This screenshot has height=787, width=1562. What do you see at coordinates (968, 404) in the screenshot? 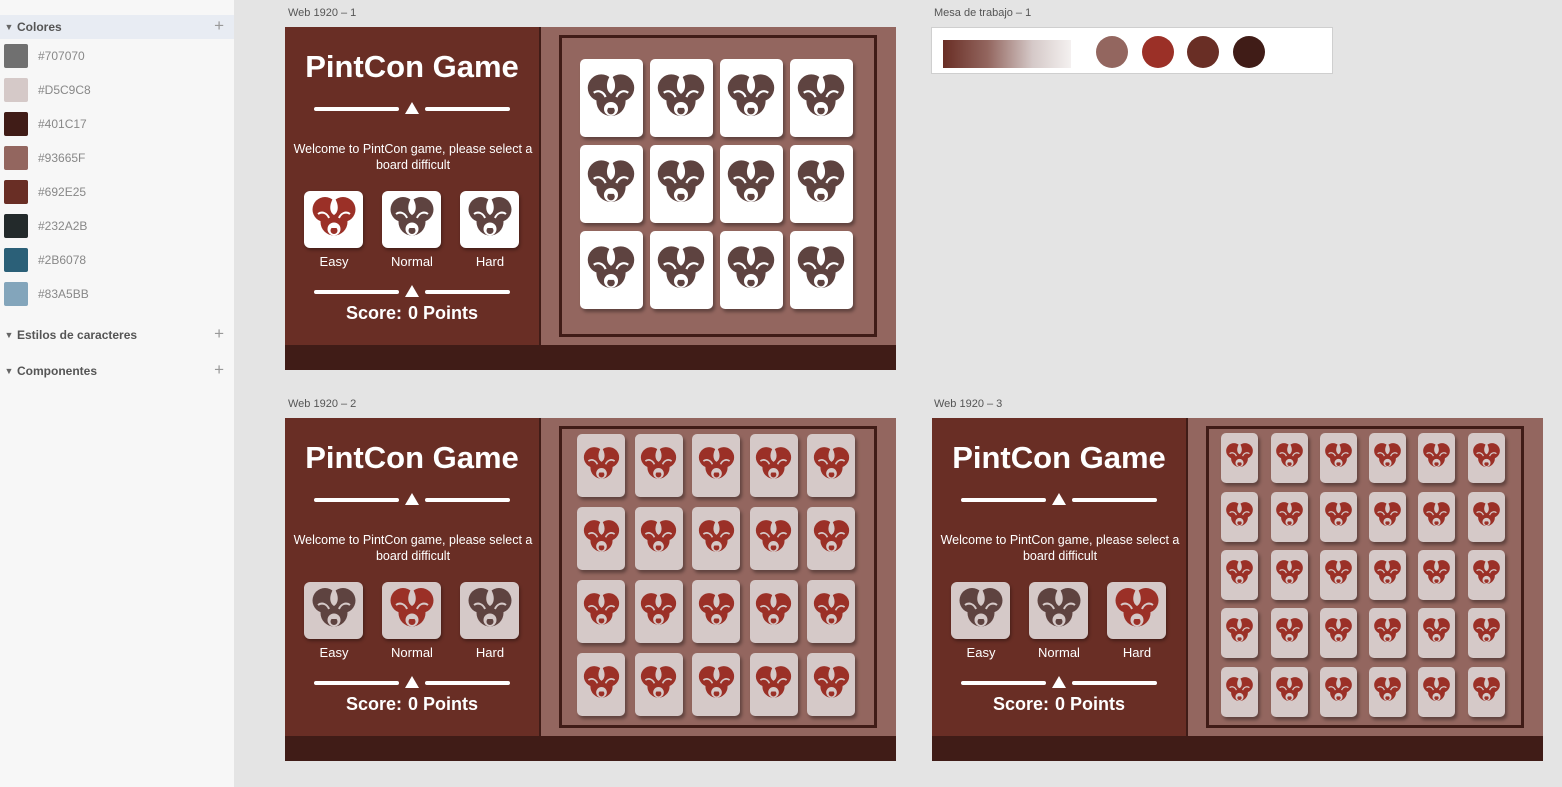
I see `artboard-label-3: Web 1920 – 3` at bounding box center [968, 404].